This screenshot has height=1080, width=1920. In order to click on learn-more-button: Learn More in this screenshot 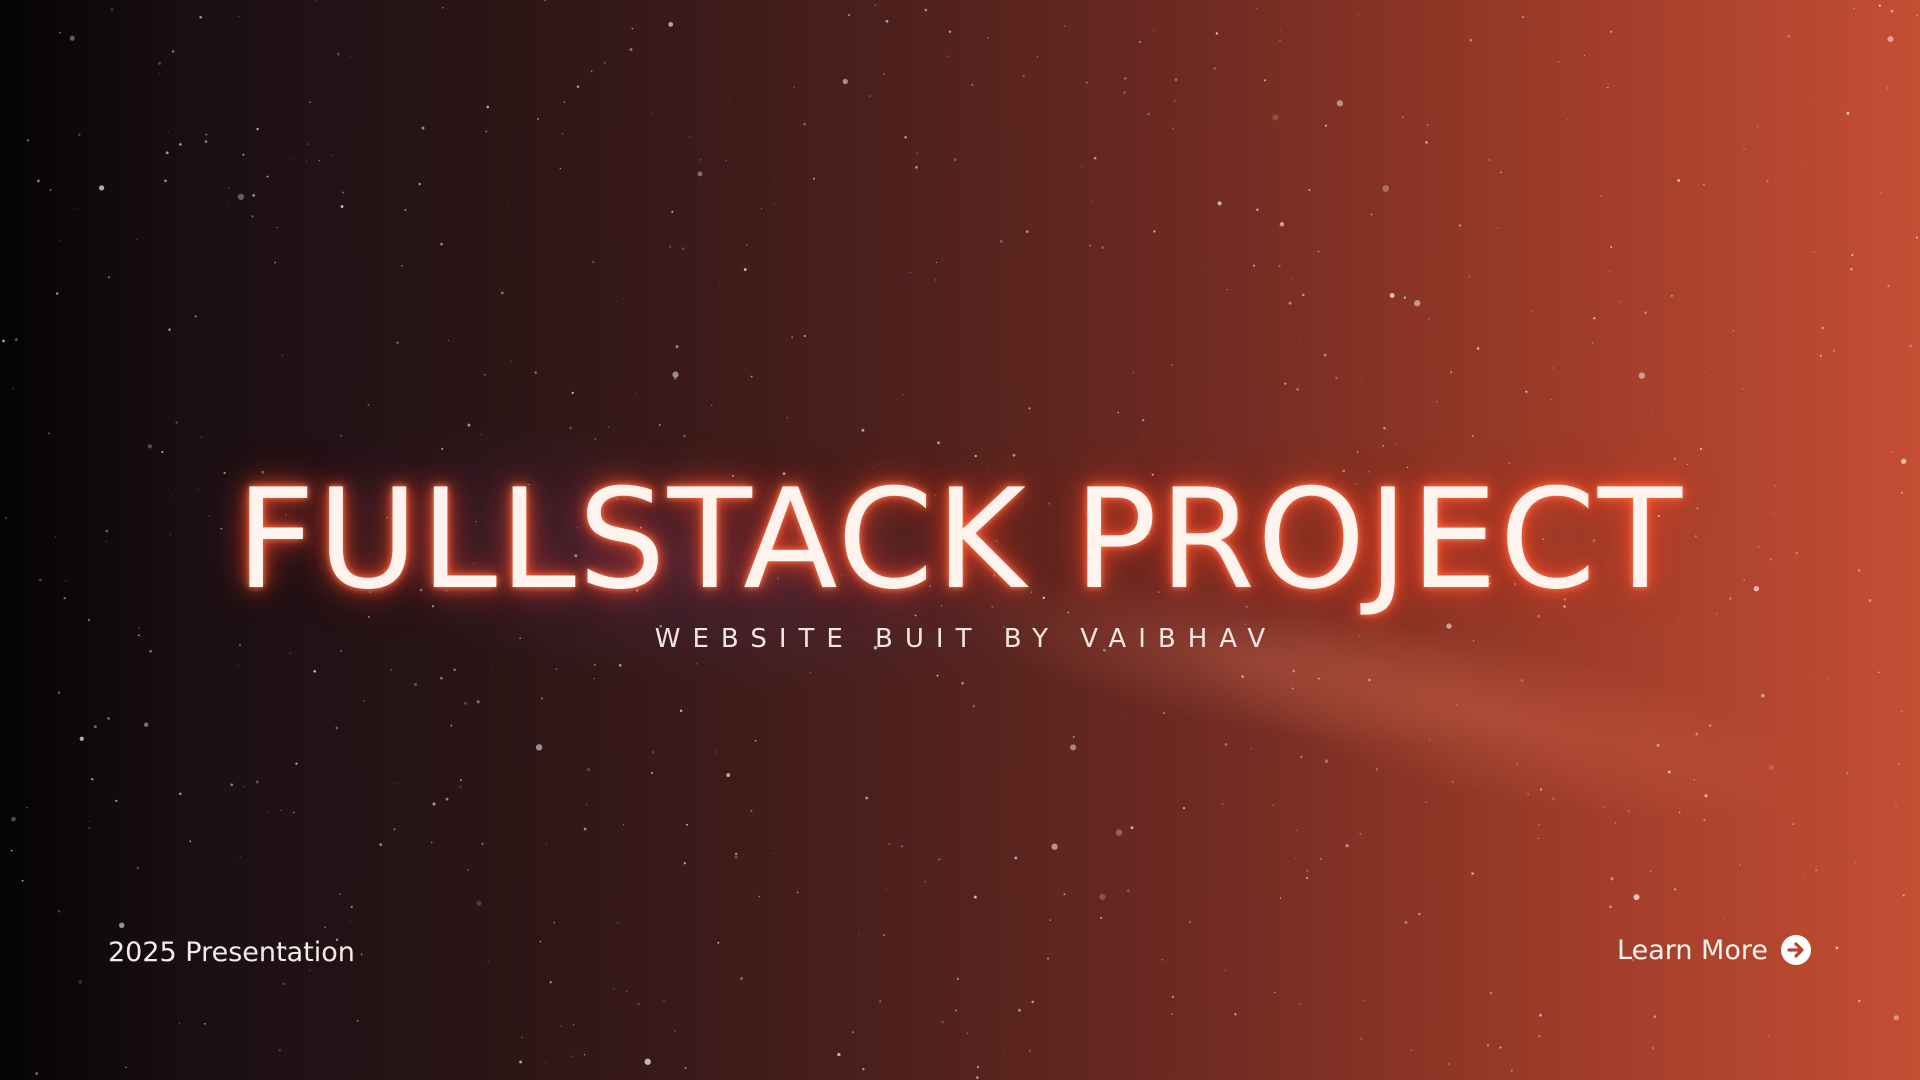, I will do `click(1714, 950)`.